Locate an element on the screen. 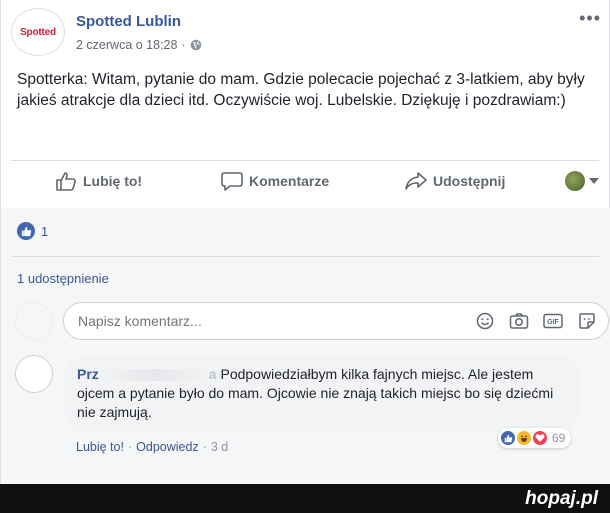  comment-author: Prz is located at coordinates (88, 374).